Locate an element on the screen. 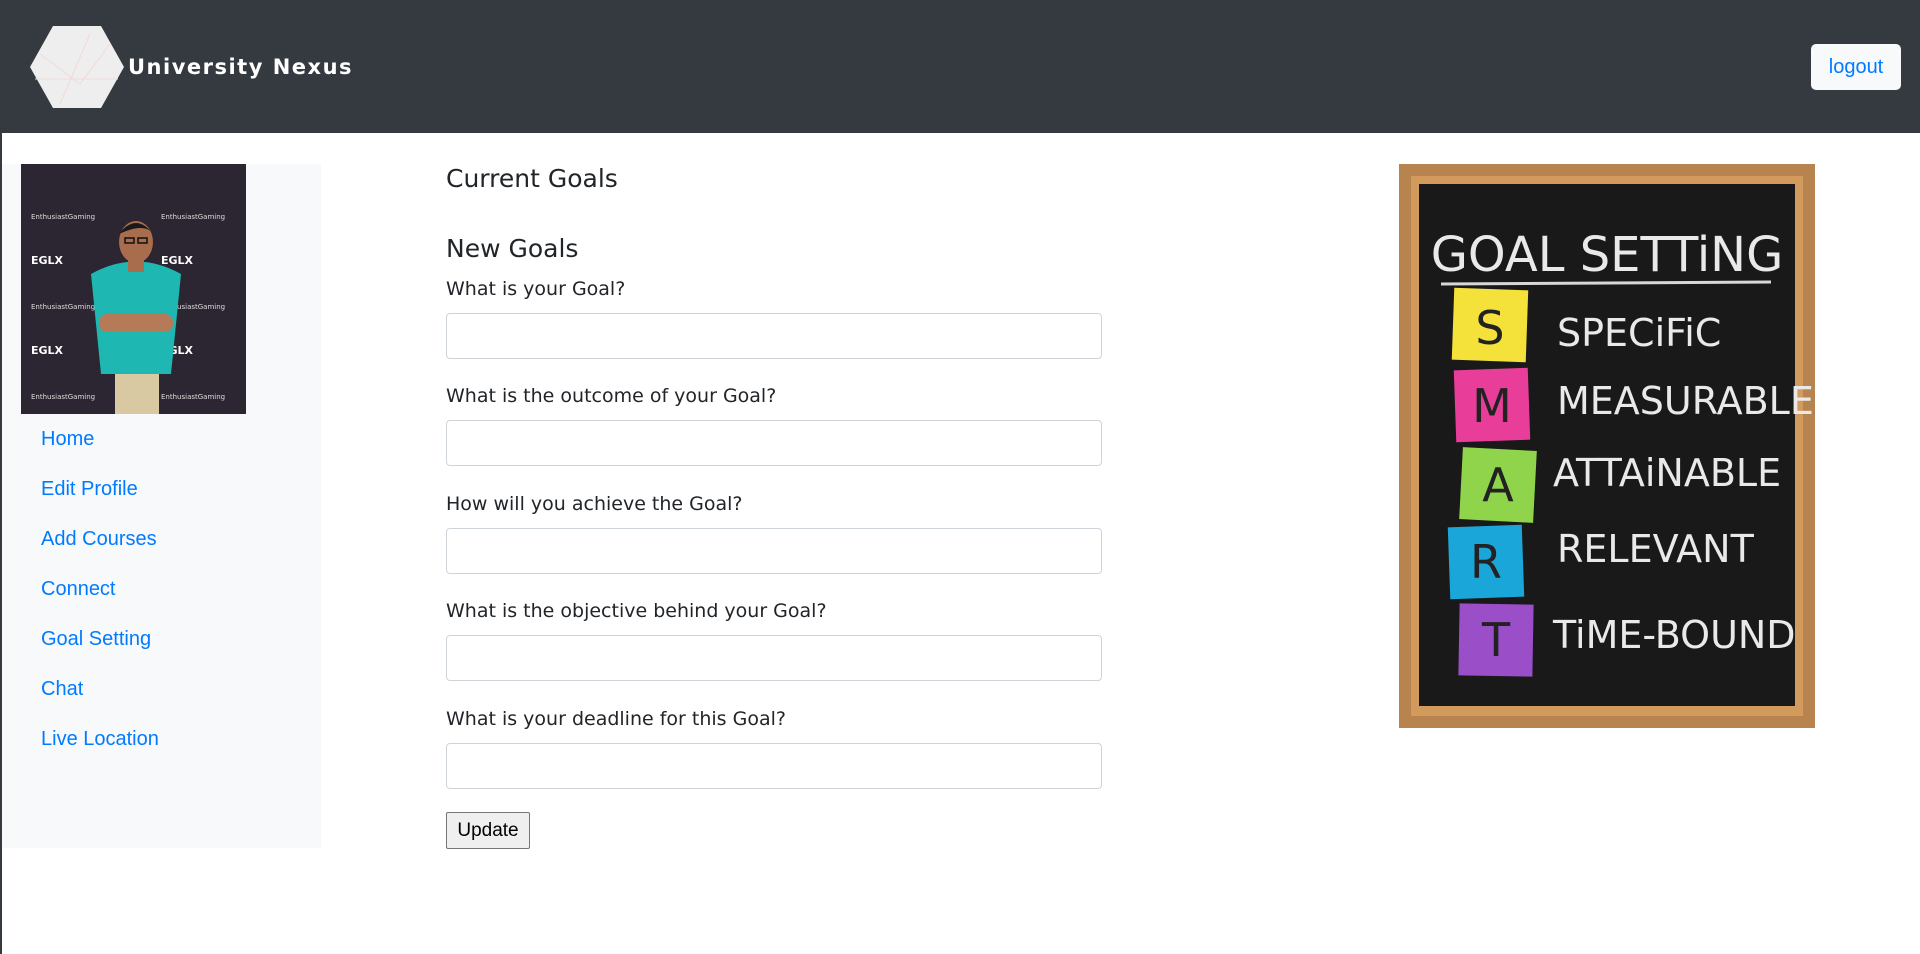 This screenshot has height=954, width=1920. smart-word: RELEVANT is located at coordinates (1656, 549).